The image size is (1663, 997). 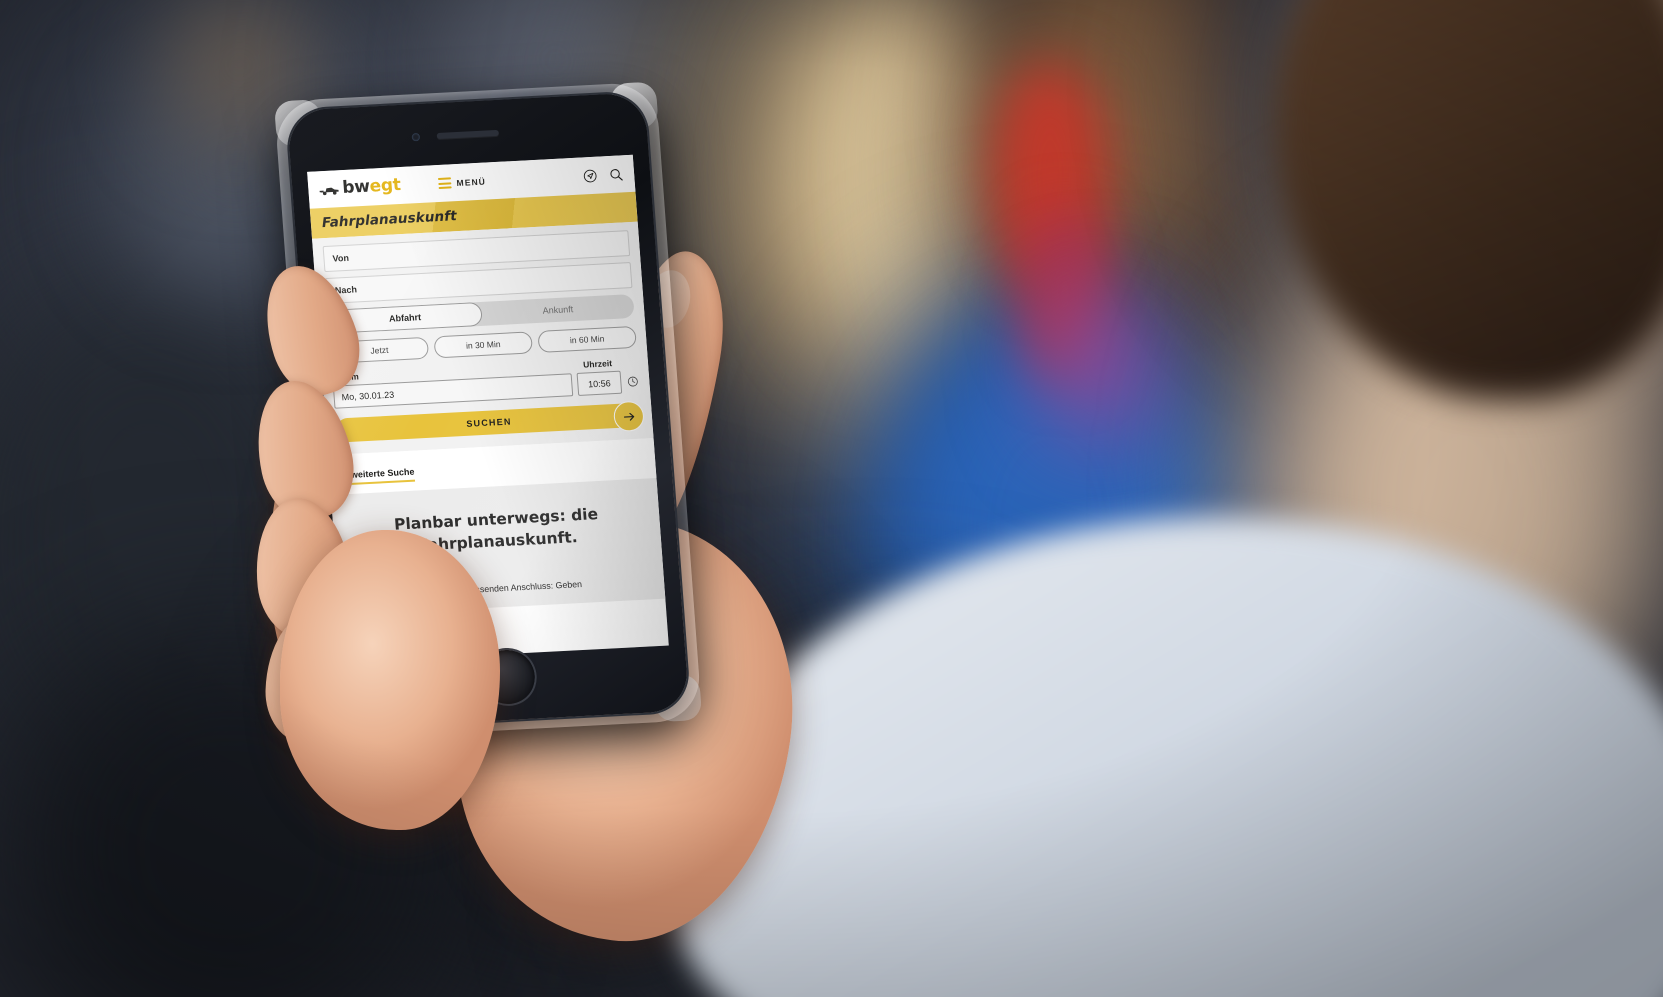 What do you see at coordinates (587, 339) in the screenshot?
I see `quick-time-60min: in 60 Min` at bounding box center [587, 339].